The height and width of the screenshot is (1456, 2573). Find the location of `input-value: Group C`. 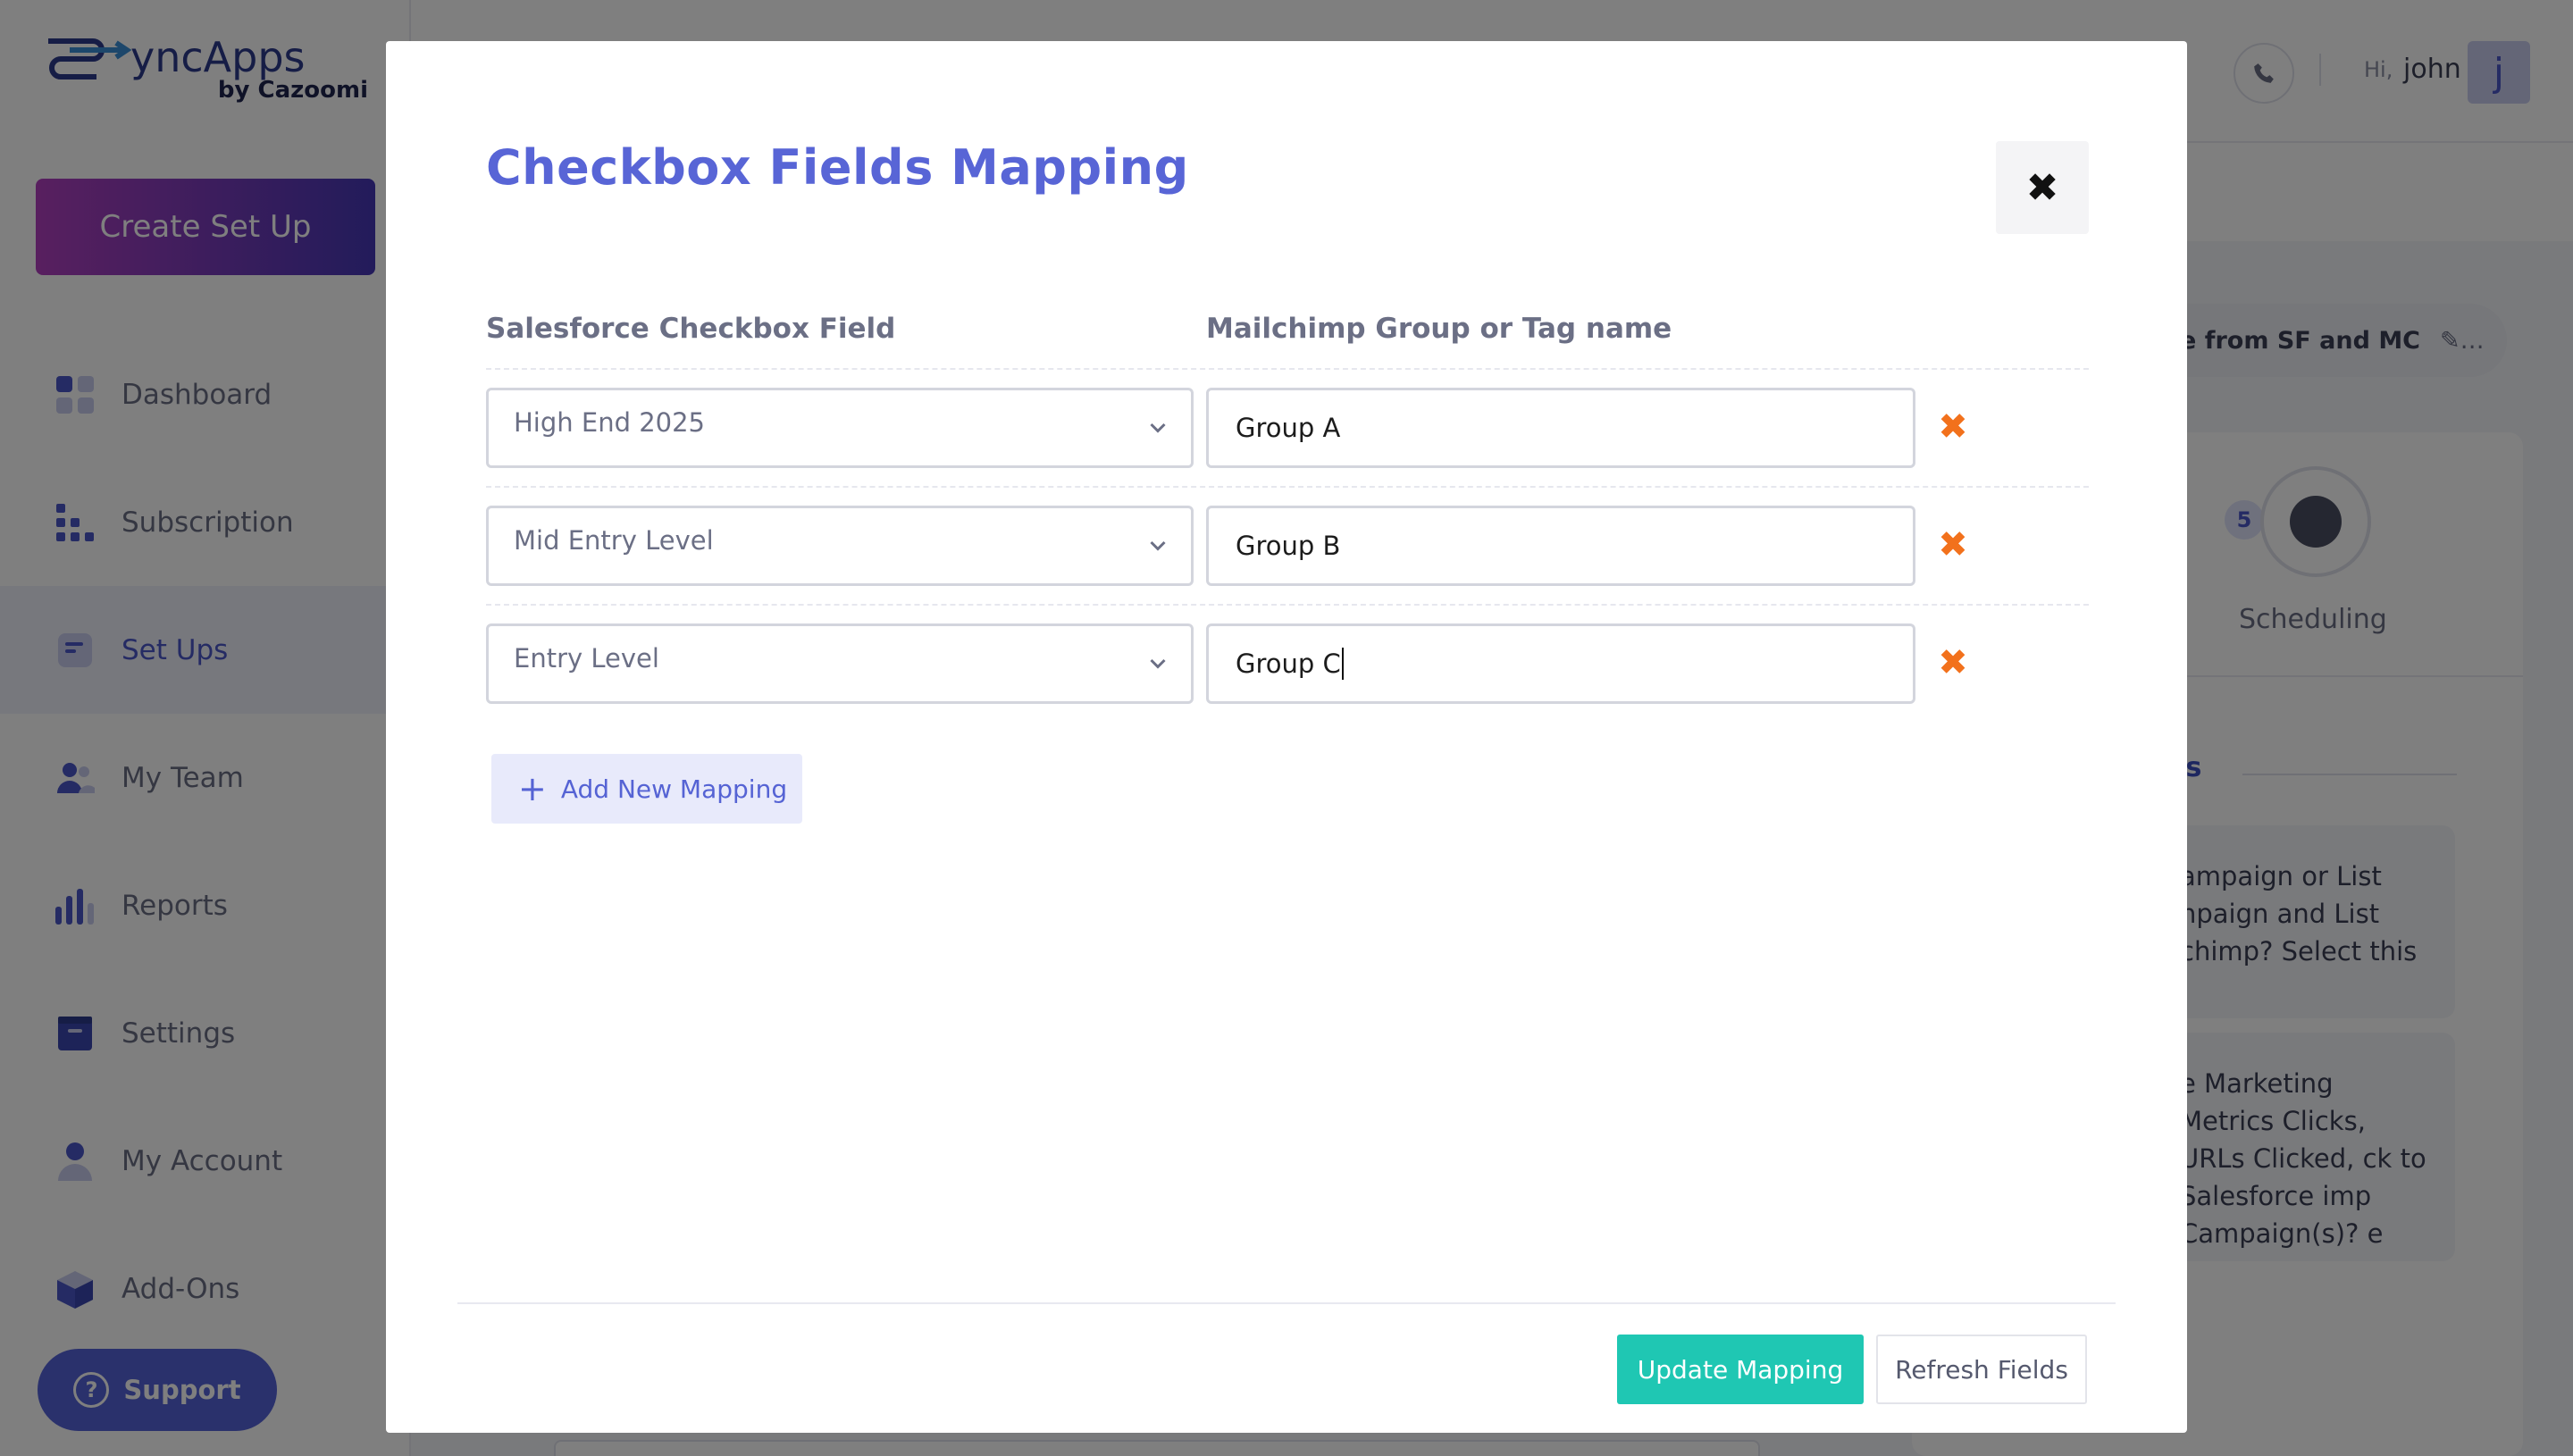

input-value: Group C is located at coordinates (1288, 664).